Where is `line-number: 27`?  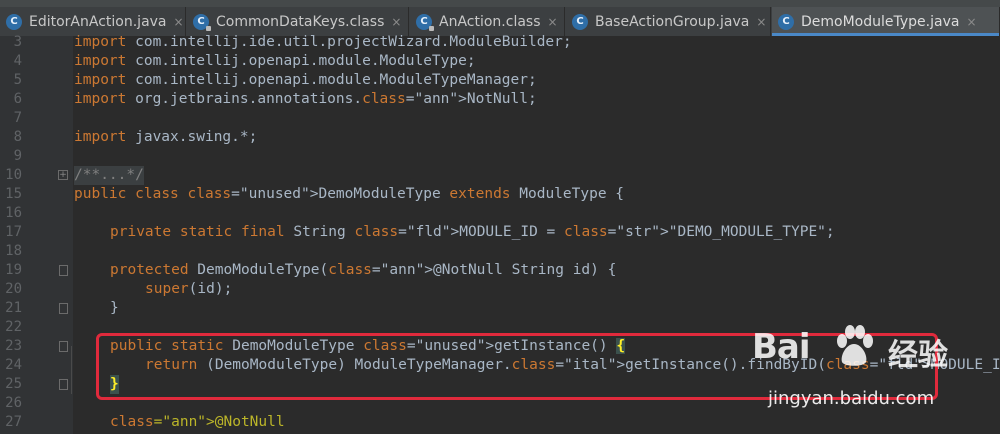 line-number: 27 is located at coordinates (13, 422).